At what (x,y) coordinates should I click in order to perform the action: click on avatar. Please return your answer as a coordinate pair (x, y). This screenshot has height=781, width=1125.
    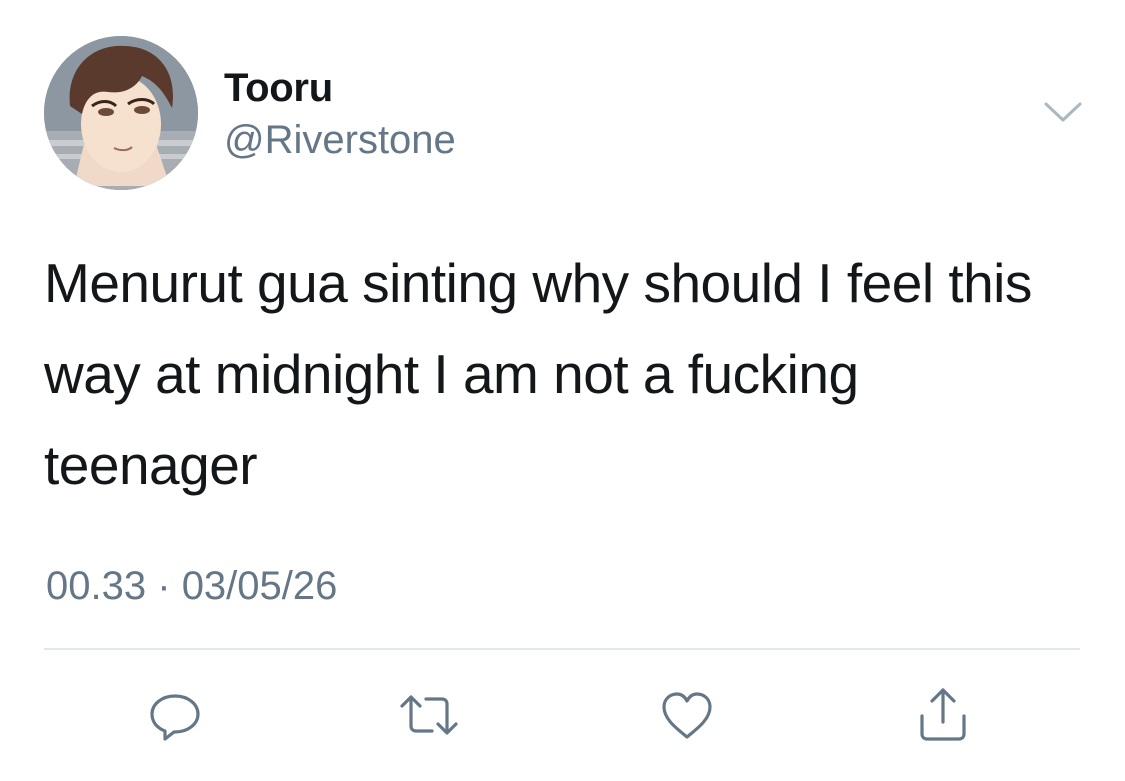
    Looking at the image, I should click on (121, 113).